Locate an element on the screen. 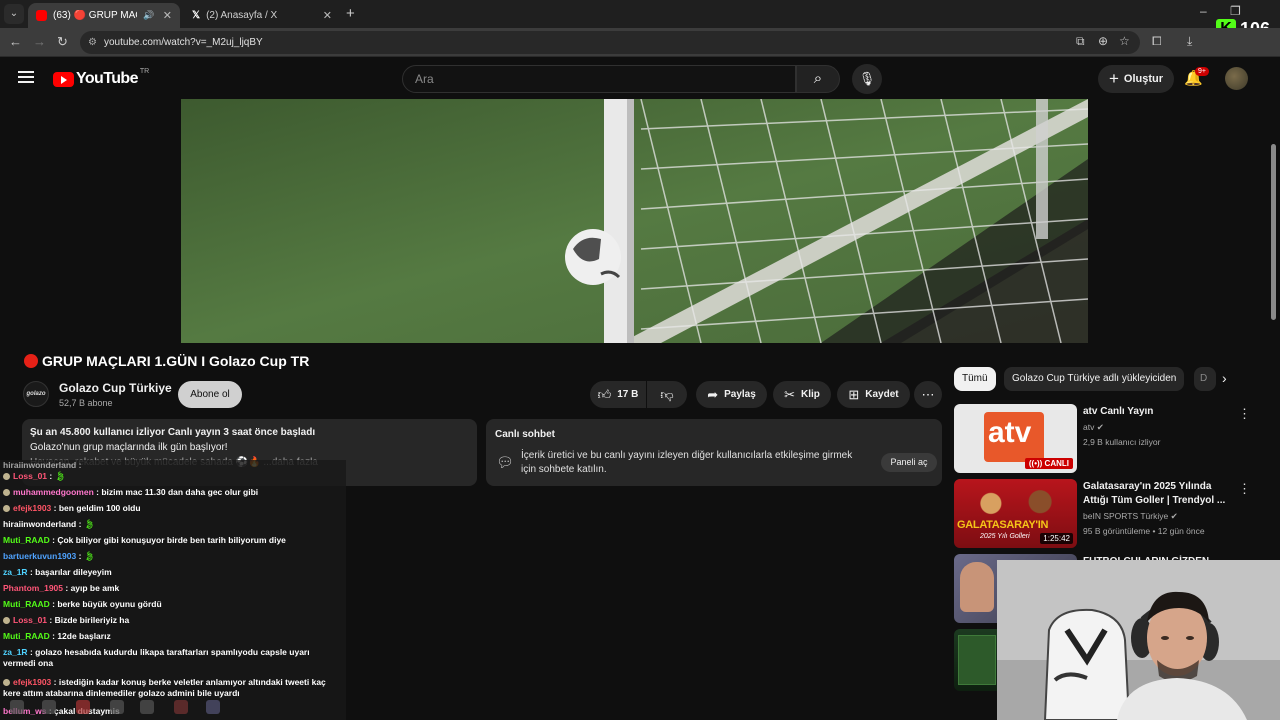 Image resolution: width=1280 pixels, height=720 pixels. speaker-icon: 🔊 is located at coordinates (148, 15).